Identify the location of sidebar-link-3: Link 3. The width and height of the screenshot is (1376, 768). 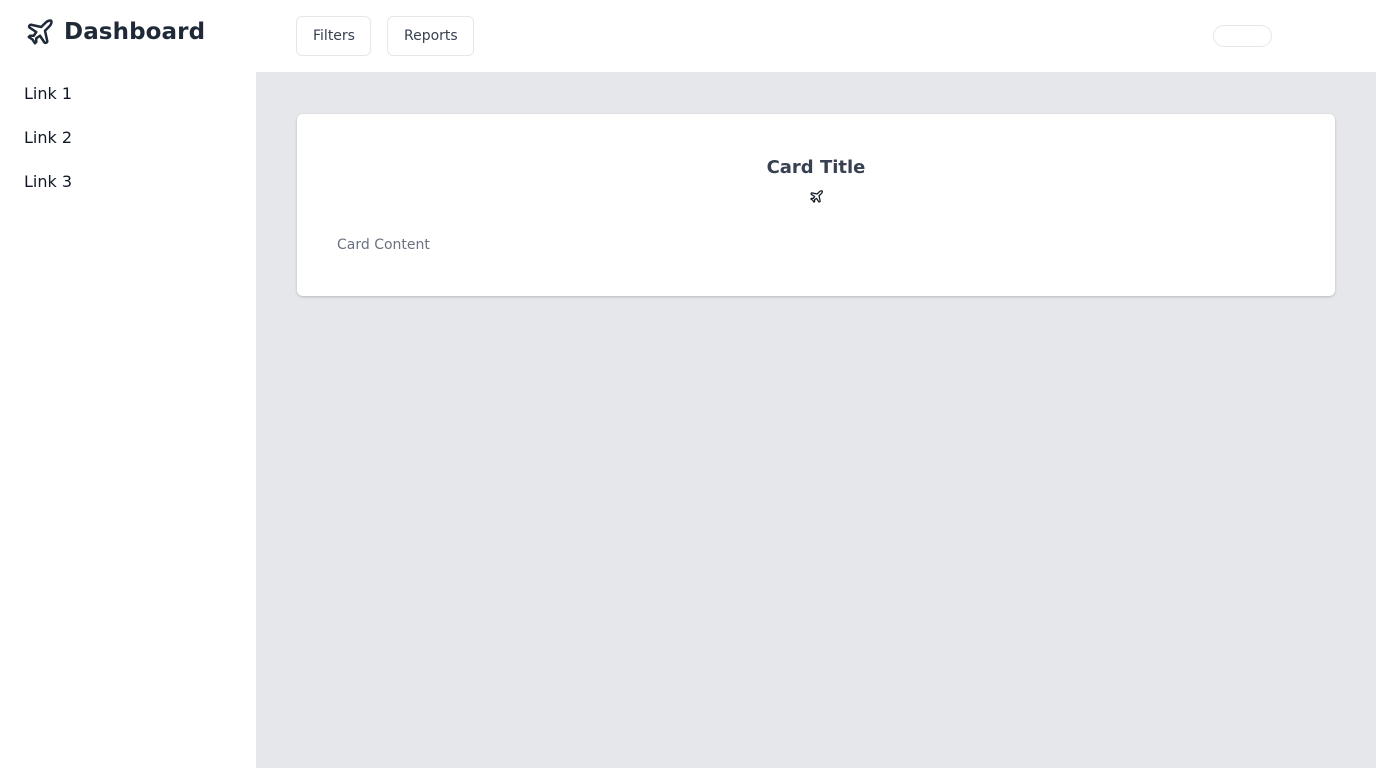
(48, 190).